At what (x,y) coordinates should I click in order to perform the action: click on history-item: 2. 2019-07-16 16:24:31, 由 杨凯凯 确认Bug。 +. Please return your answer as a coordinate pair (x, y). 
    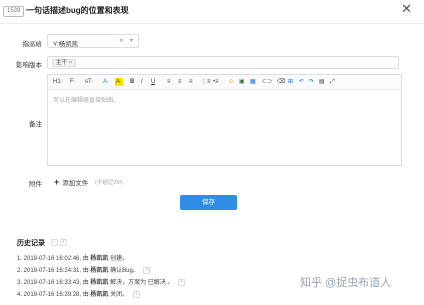
    Looking at the image, I should click on (84, 269).